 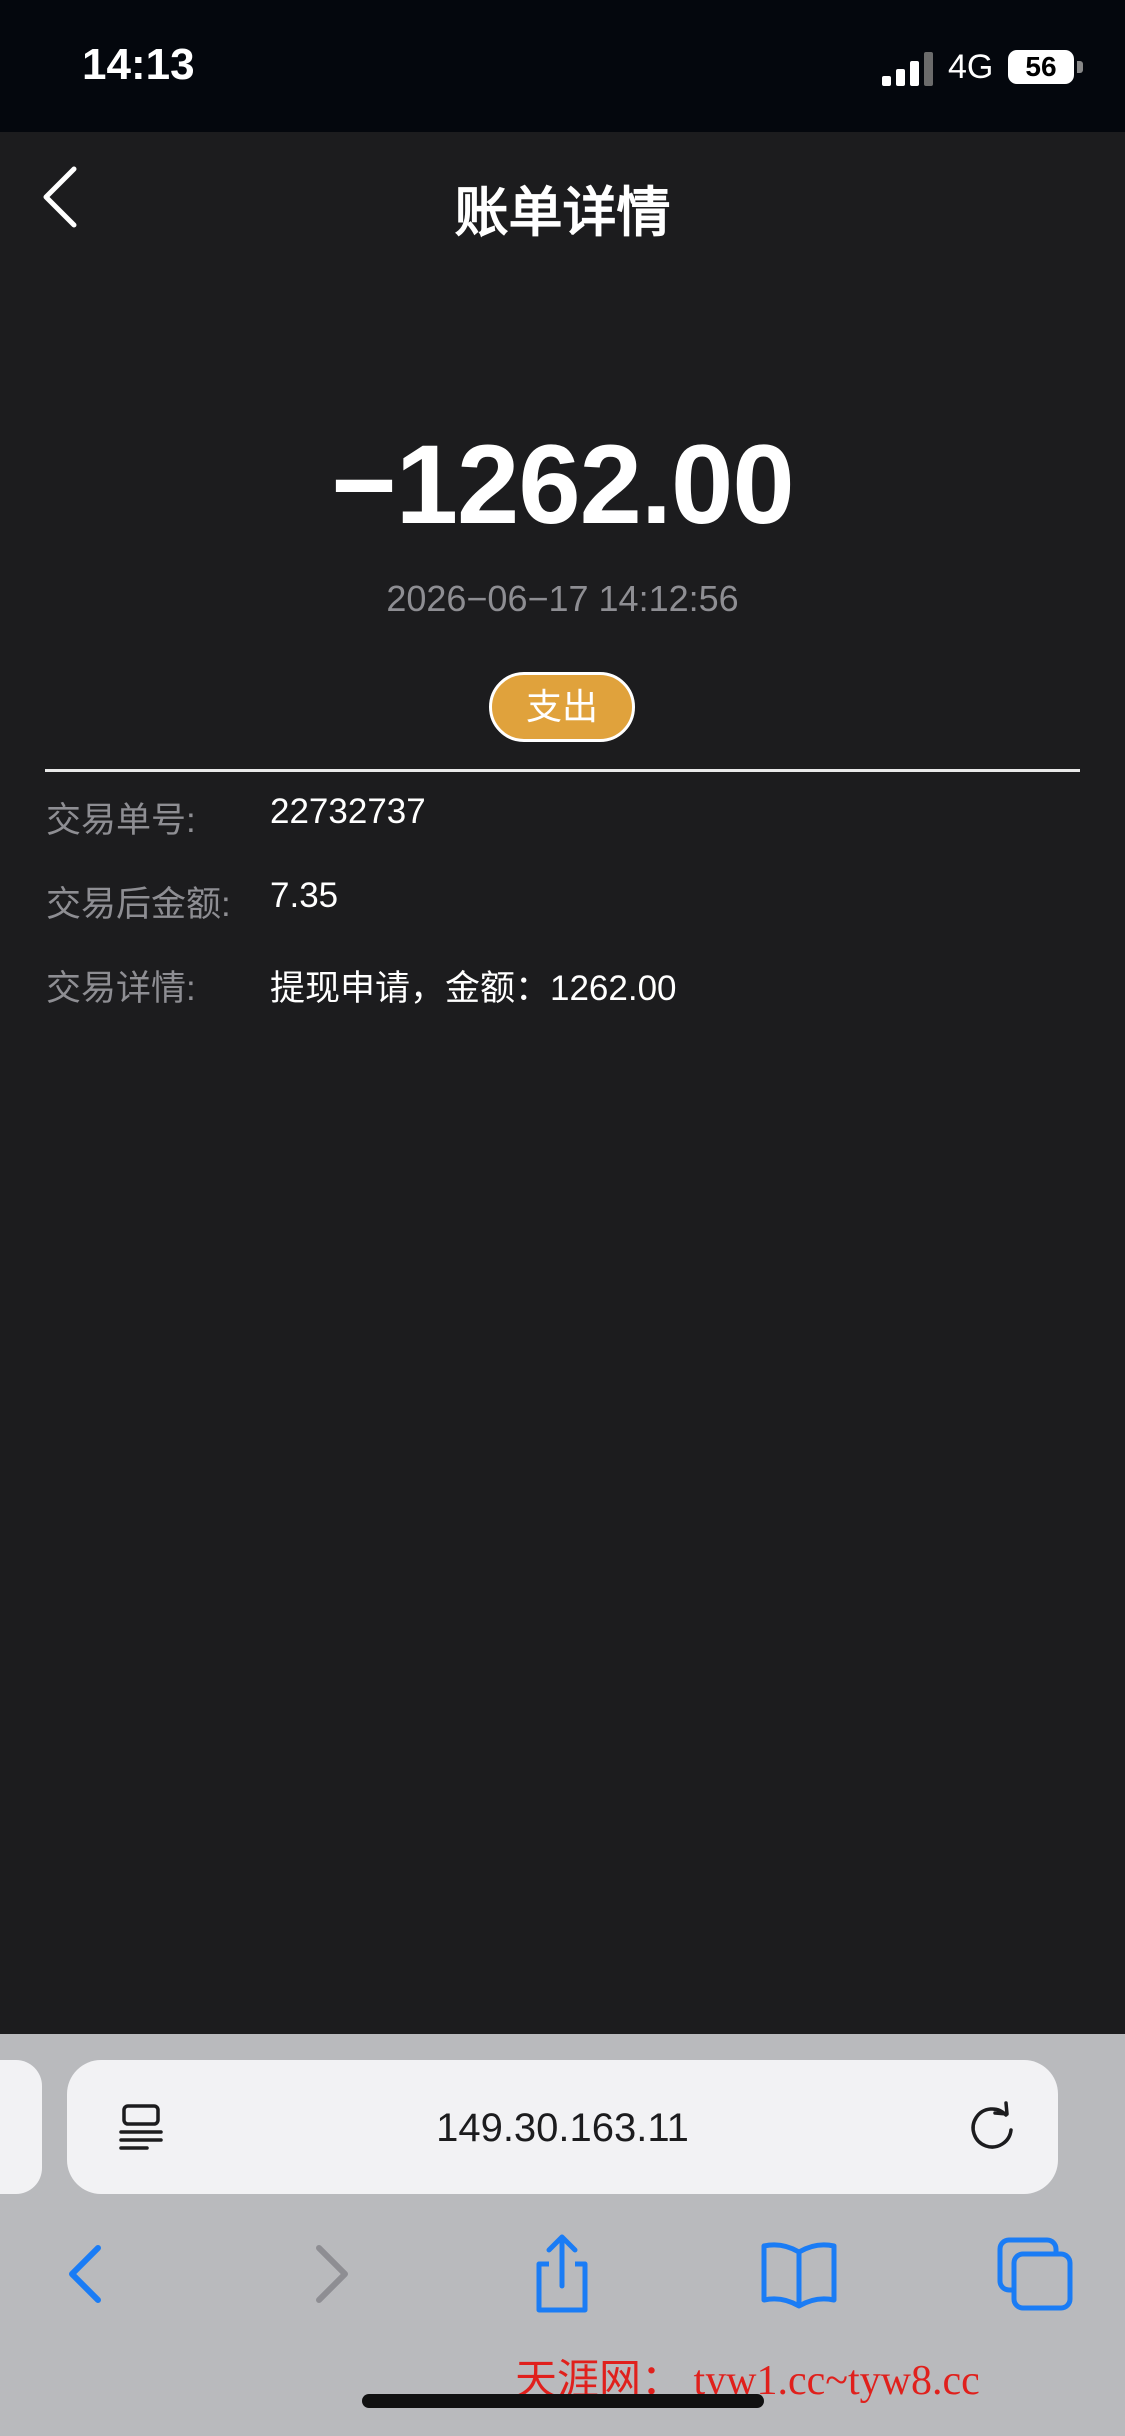 What do you see at coordinates (87, 2274) in the screenshot?
I see `back-icon` at bounding box center [87, 2274].